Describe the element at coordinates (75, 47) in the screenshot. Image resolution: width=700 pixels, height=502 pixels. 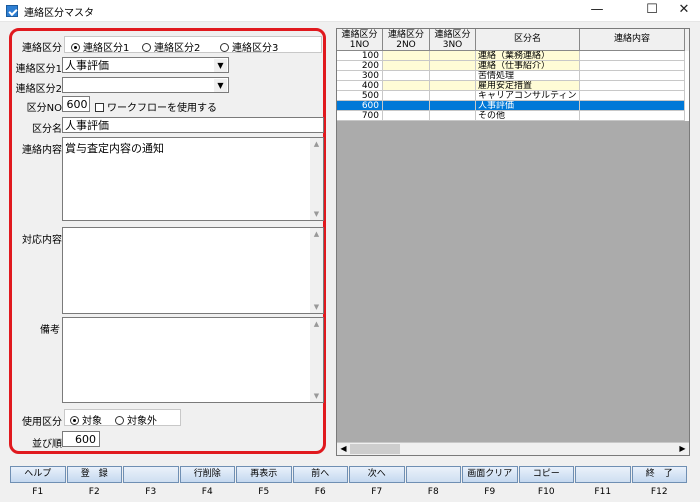
I see `radio-selected-icon` at that location.